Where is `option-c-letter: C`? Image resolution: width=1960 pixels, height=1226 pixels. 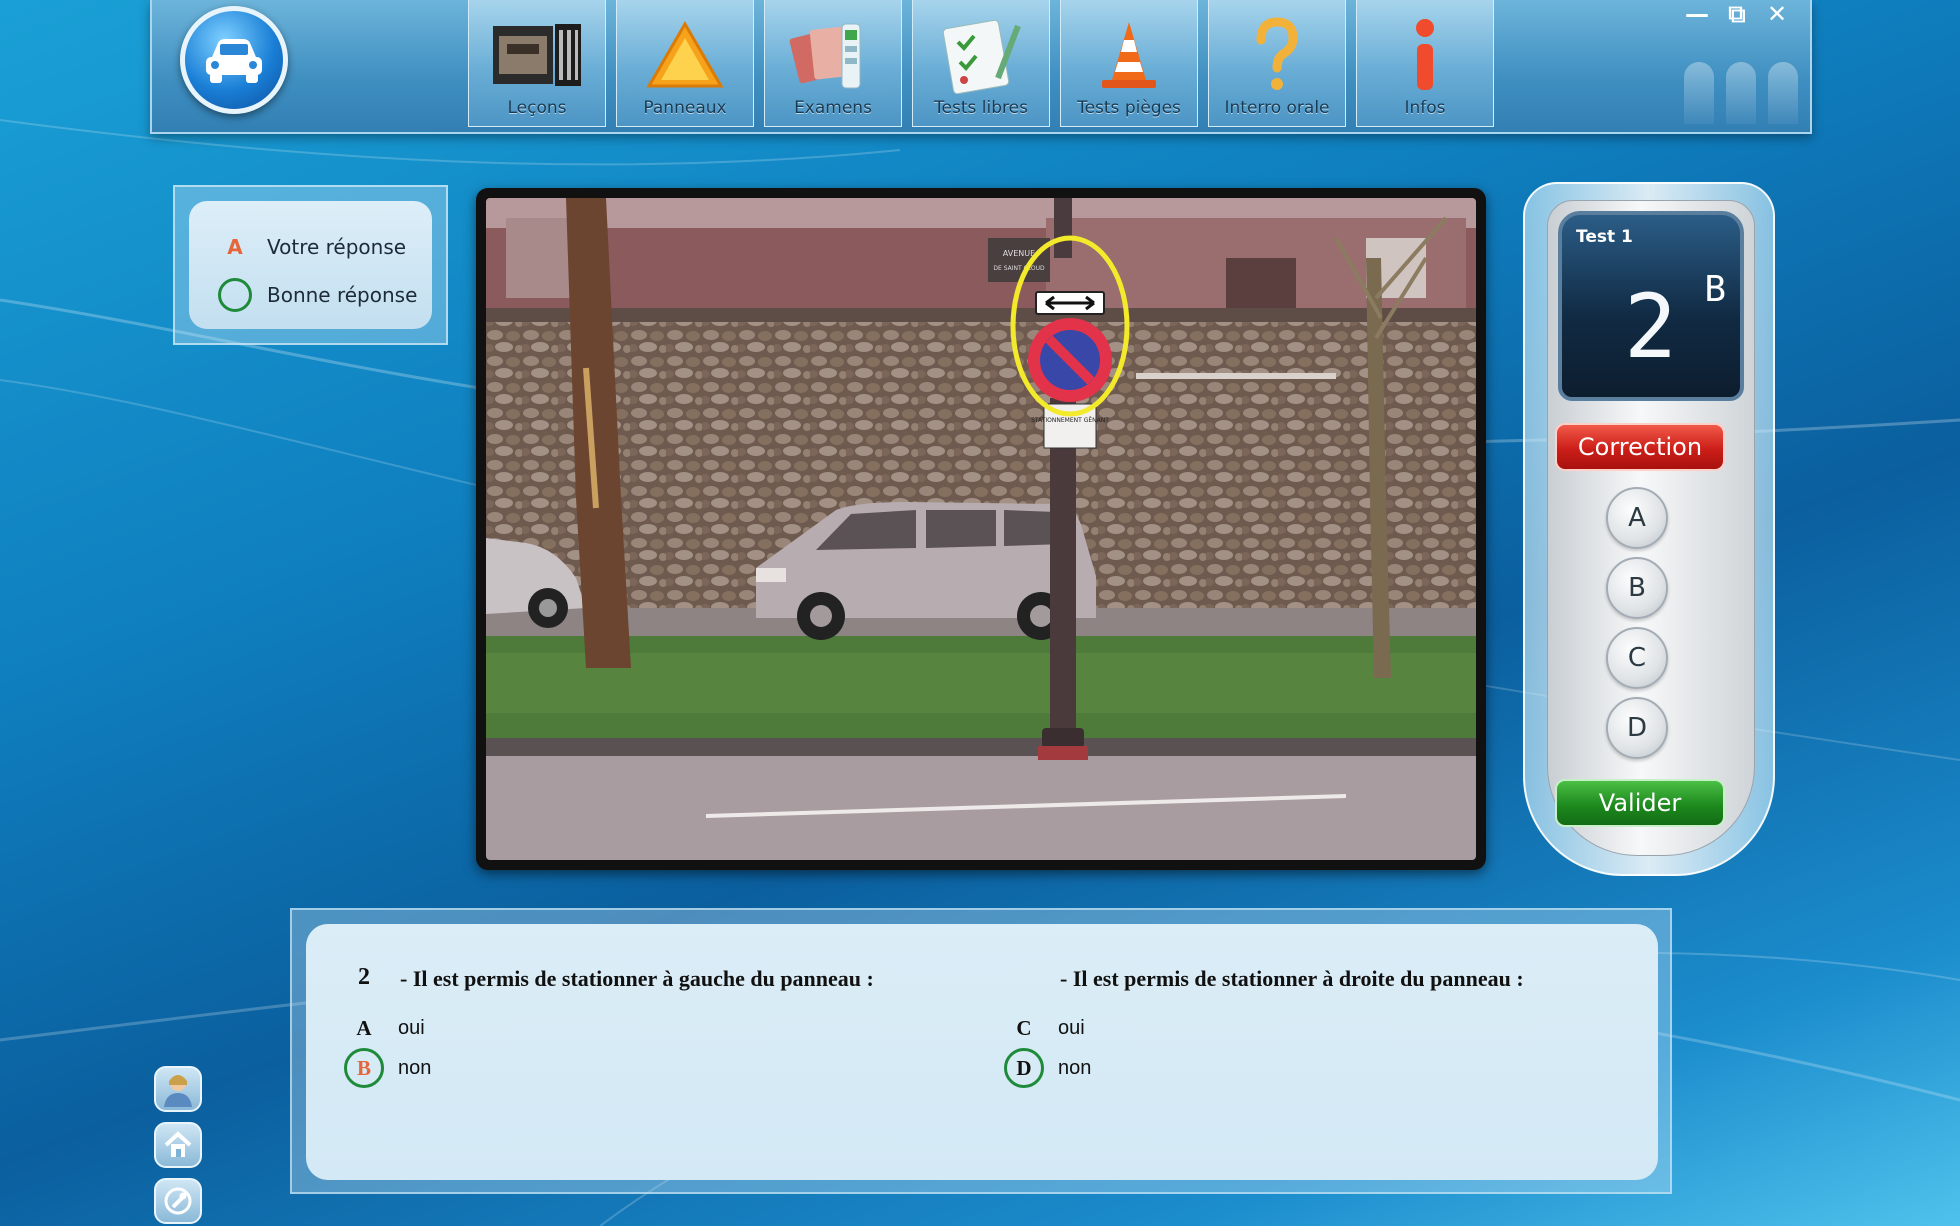
option-c-letter: C is located at coordinates (1024, 1027).